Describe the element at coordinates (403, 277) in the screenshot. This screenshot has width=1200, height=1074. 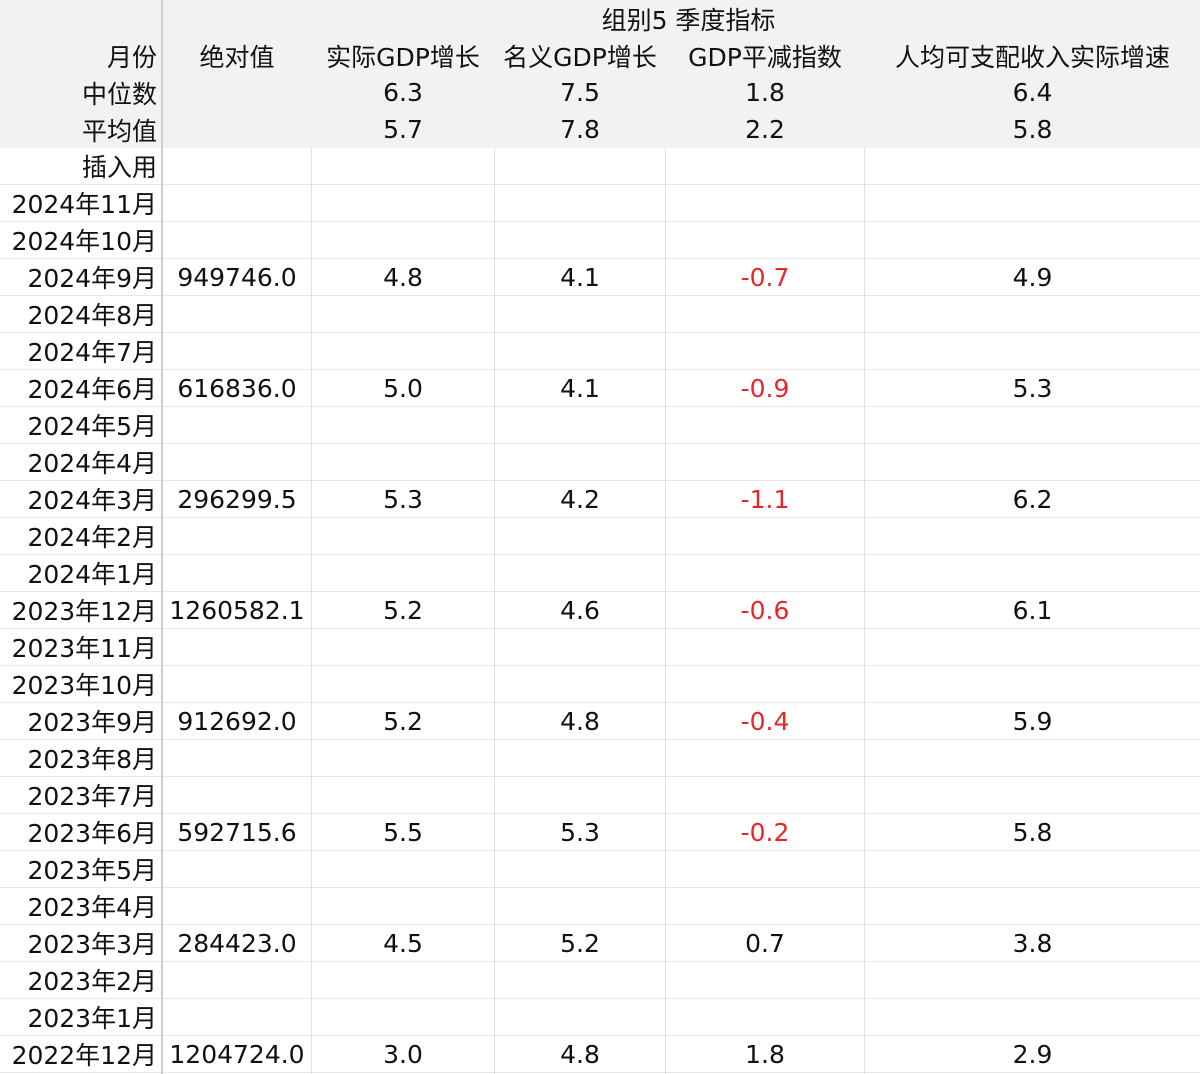
I see `real-gdp-cell: 4.8` at that location.